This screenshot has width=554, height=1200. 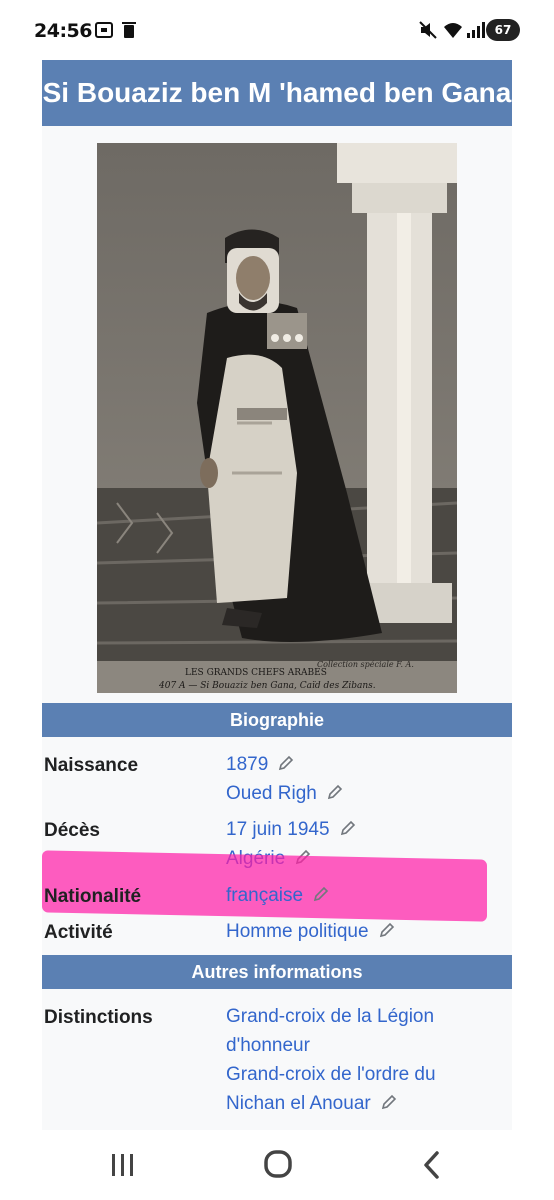 I want to click on signal-icon, so click(x=476, y=32).